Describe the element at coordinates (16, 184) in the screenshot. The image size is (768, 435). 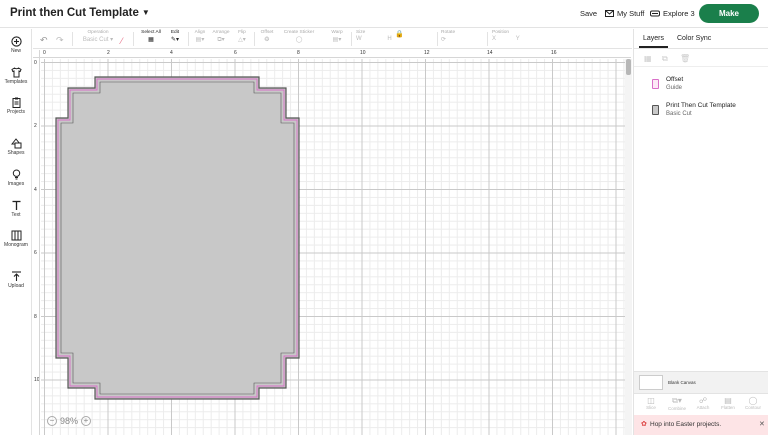
I see `images-label: Images` at that location.